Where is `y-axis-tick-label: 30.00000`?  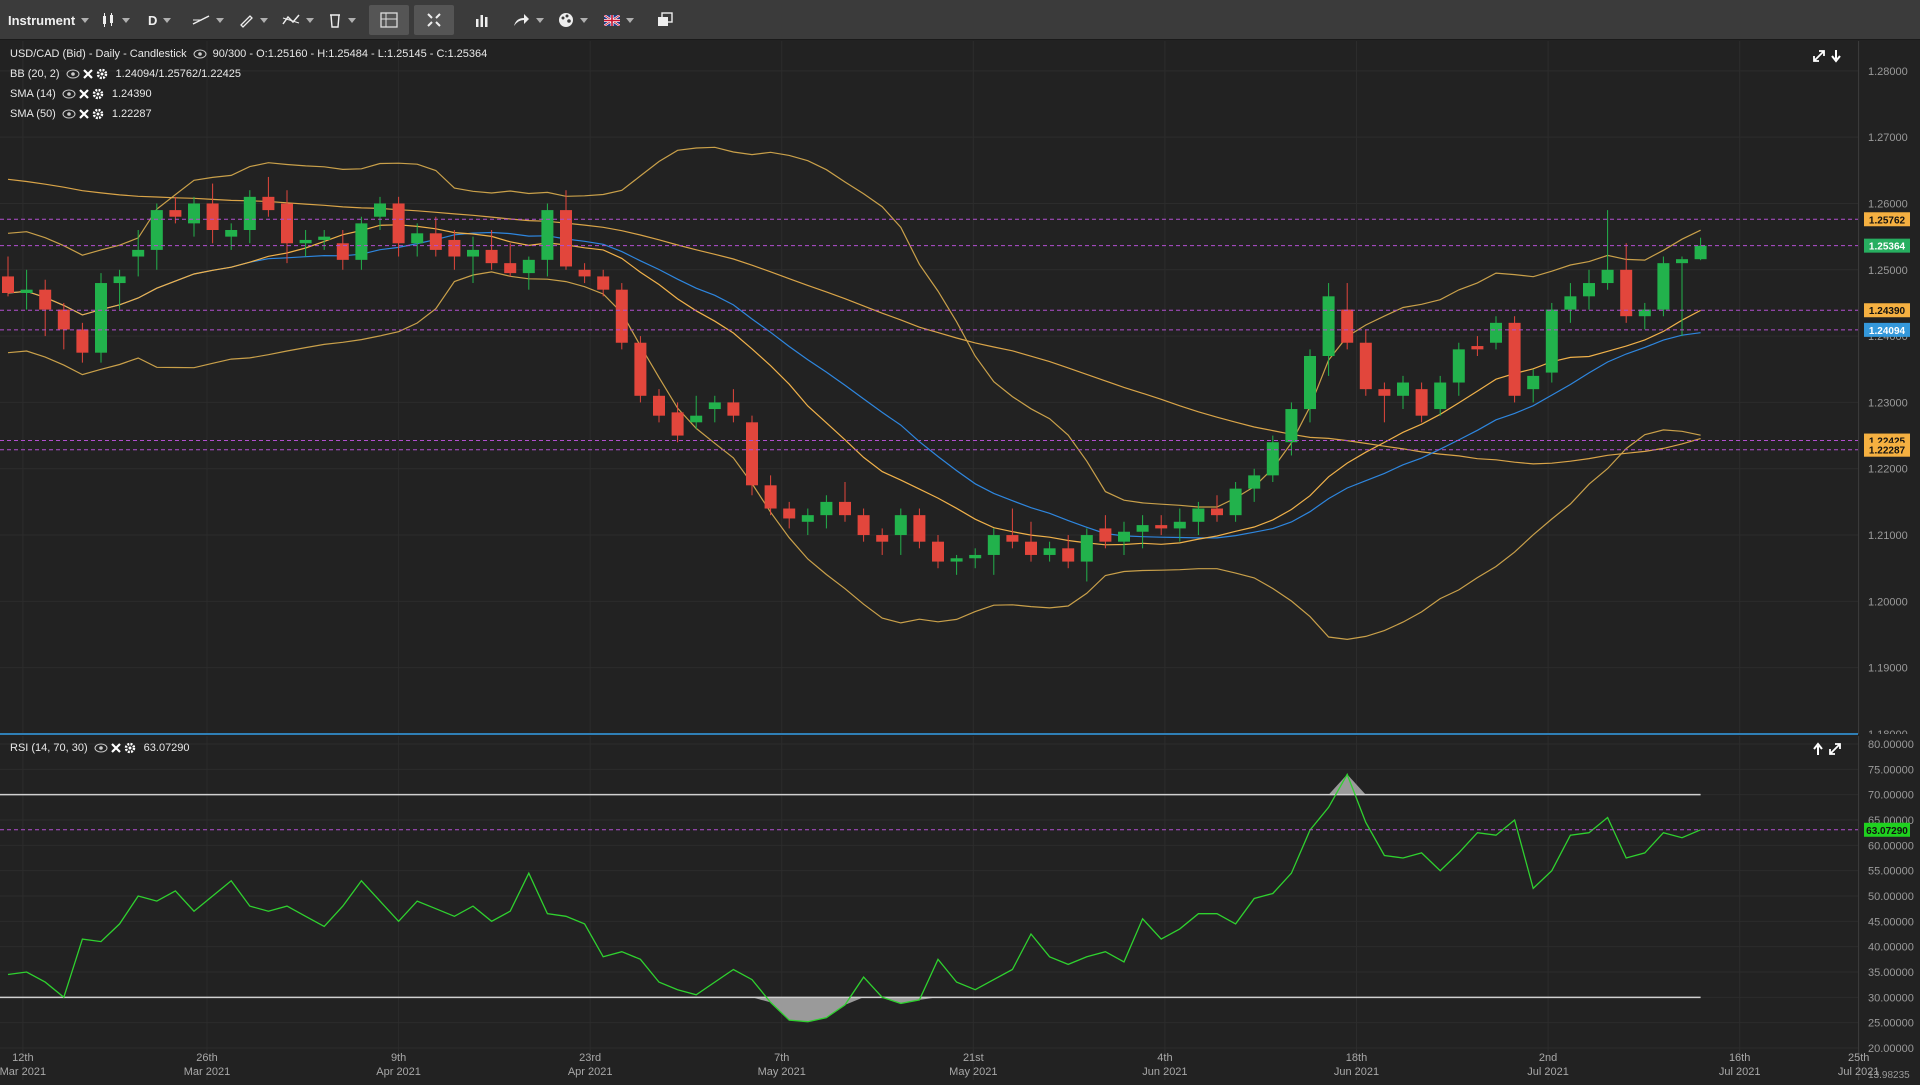 y-axis-tick-label: 30.00000 is located at coordinates (1891, 998).